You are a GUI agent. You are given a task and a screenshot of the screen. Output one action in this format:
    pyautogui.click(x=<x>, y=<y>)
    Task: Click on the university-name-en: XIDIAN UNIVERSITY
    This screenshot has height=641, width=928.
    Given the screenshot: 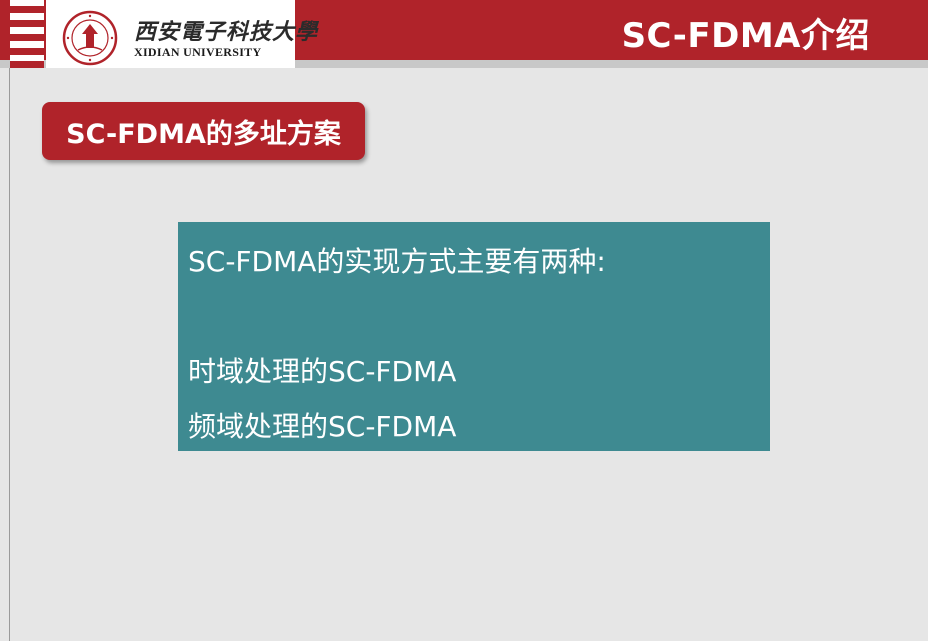 What is the action you would take?
    pyautogui.click(x=198, y=52)
    